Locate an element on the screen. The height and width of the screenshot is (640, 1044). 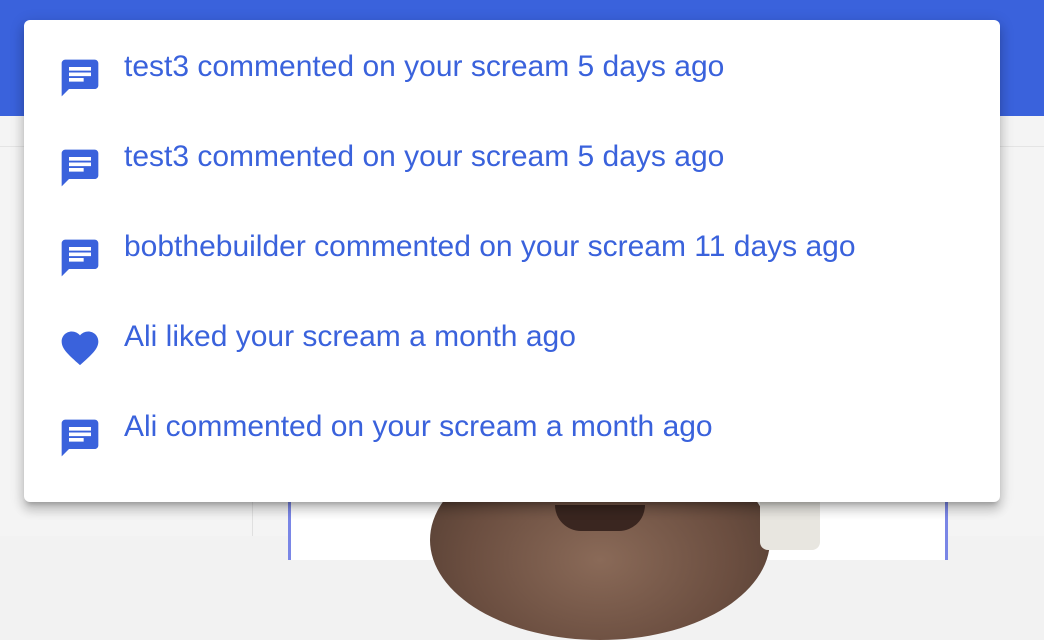
notification-item: Ali commented on your scream a month ago is located at coordinates (512, 433).